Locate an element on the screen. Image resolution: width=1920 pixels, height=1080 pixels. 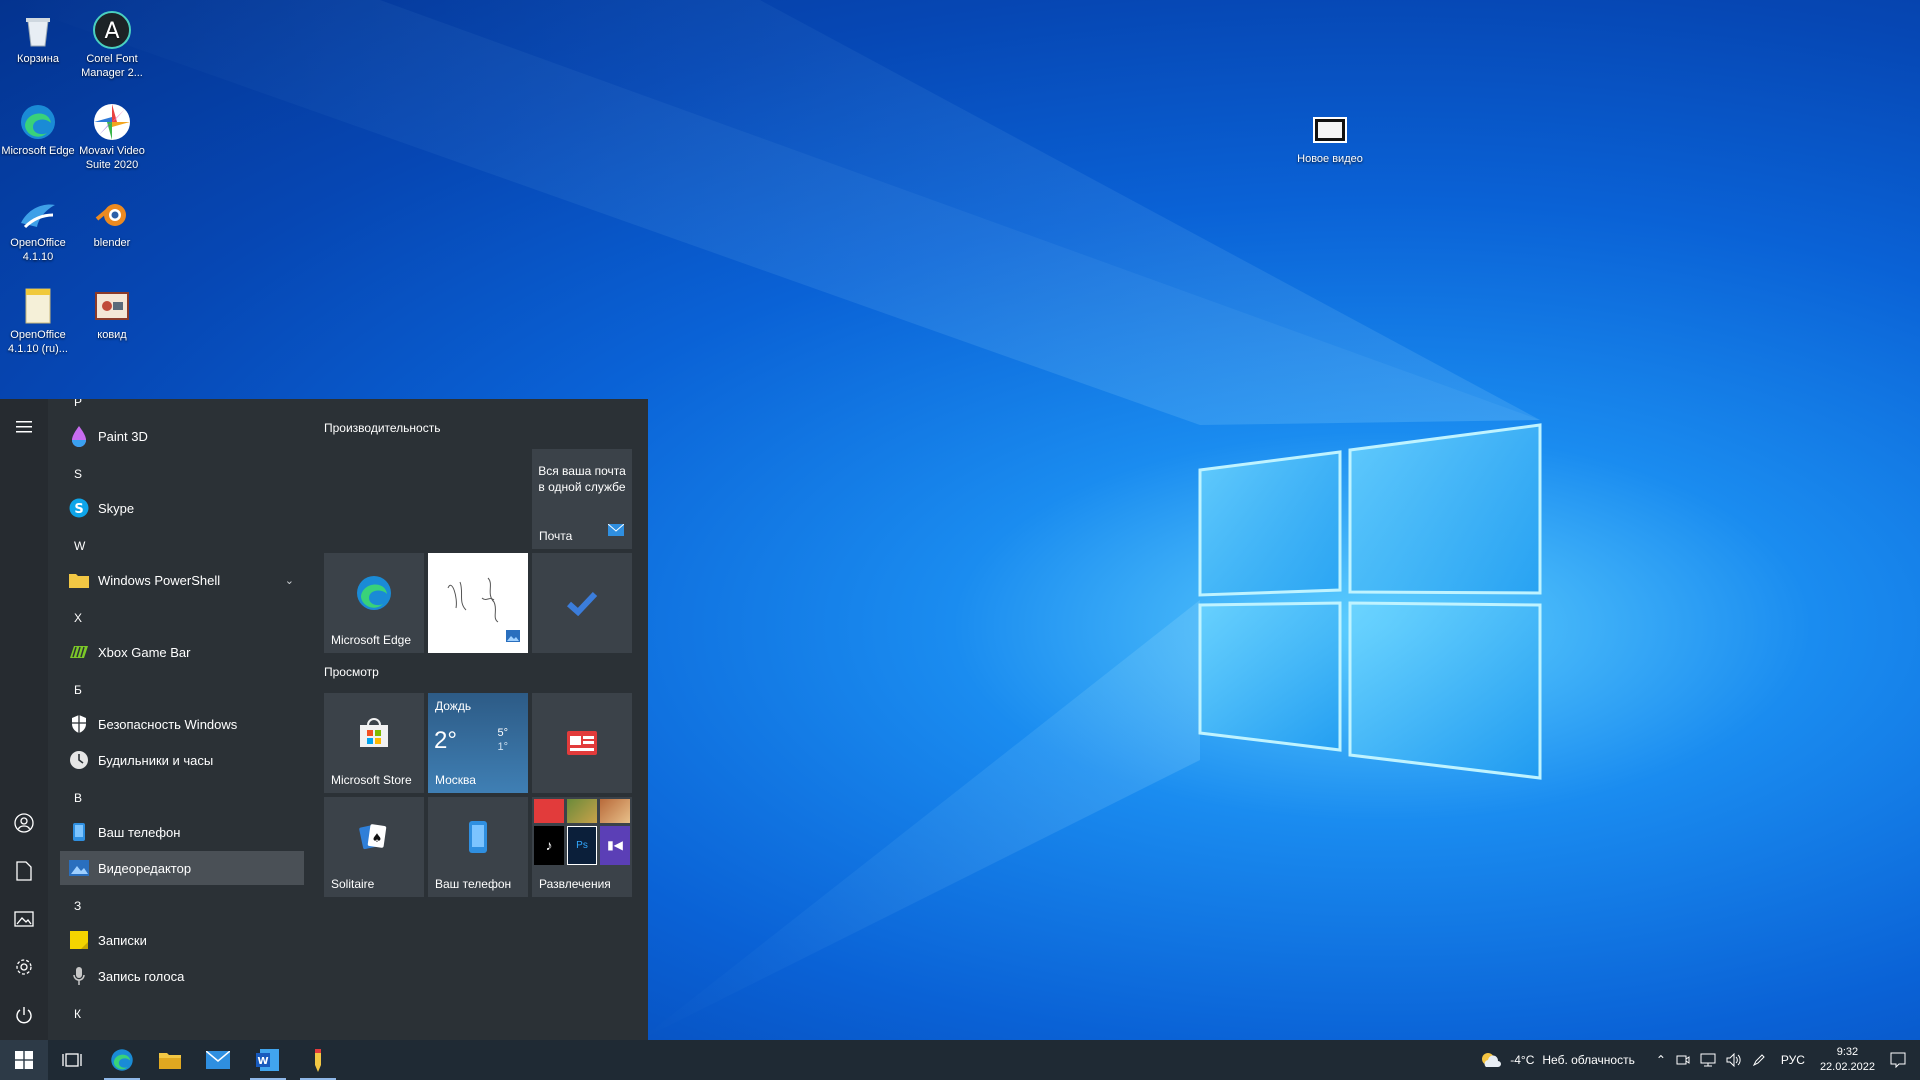
chevron-up-icon: ⌃ is located at coordinates (1661, 1060).